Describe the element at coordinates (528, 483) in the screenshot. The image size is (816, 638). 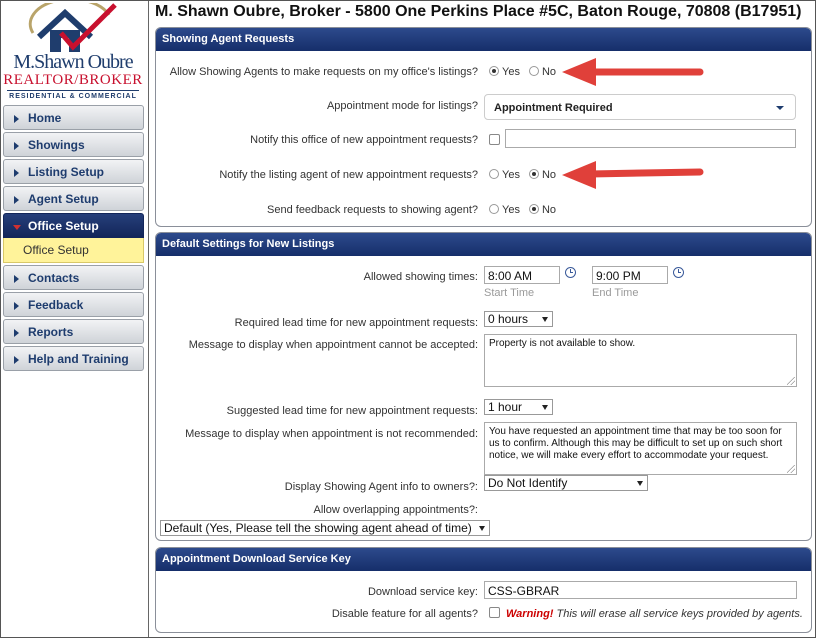
I see `display-agent-info-value: Do Not Identify` at that location.